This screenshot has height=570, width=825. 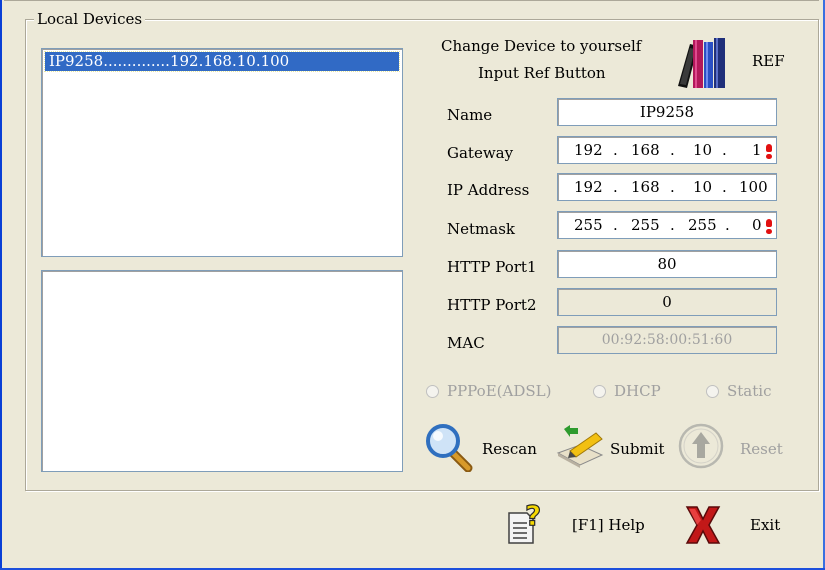 I want to click on red-x-icon, so click(x=703, y=527).